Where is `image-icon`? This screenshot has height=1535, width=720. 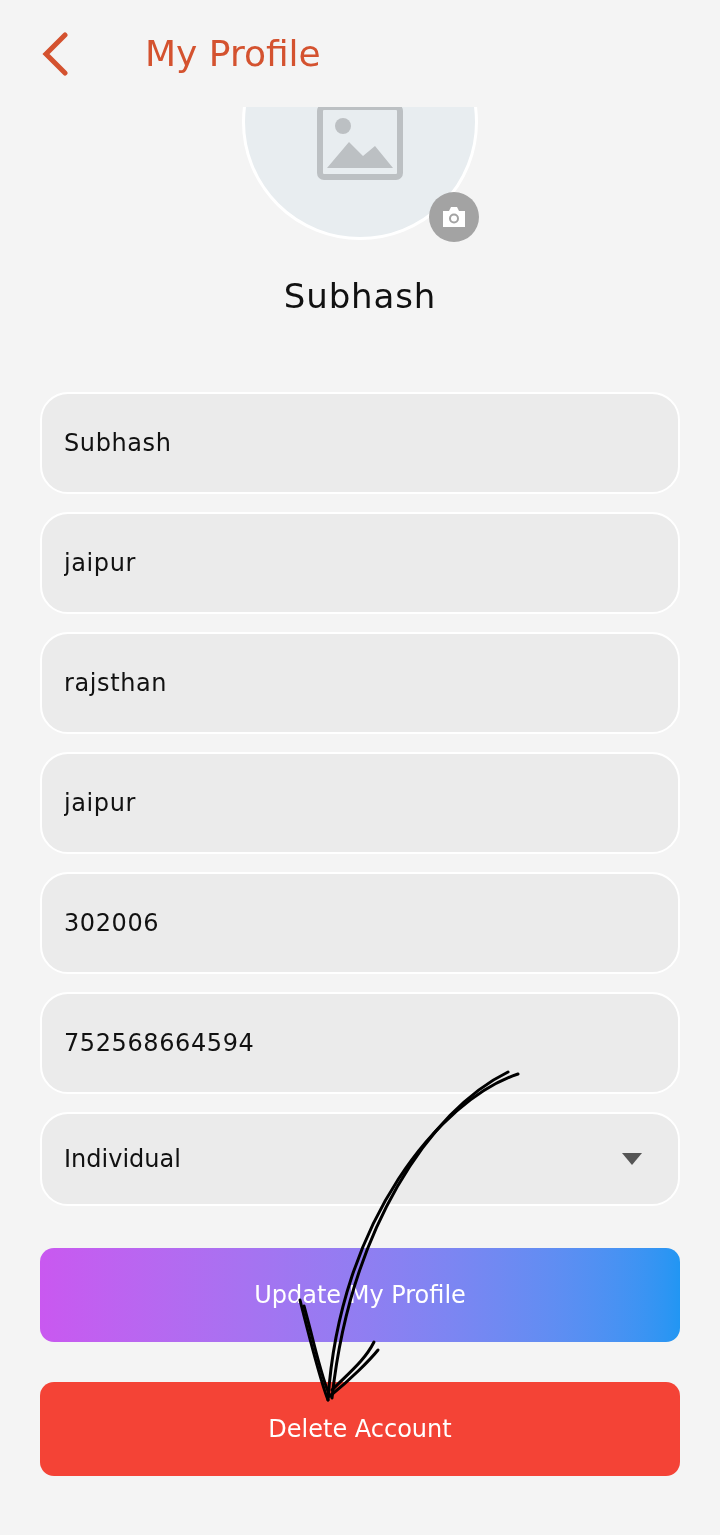 image-icon is located at coordinates (360, 143).